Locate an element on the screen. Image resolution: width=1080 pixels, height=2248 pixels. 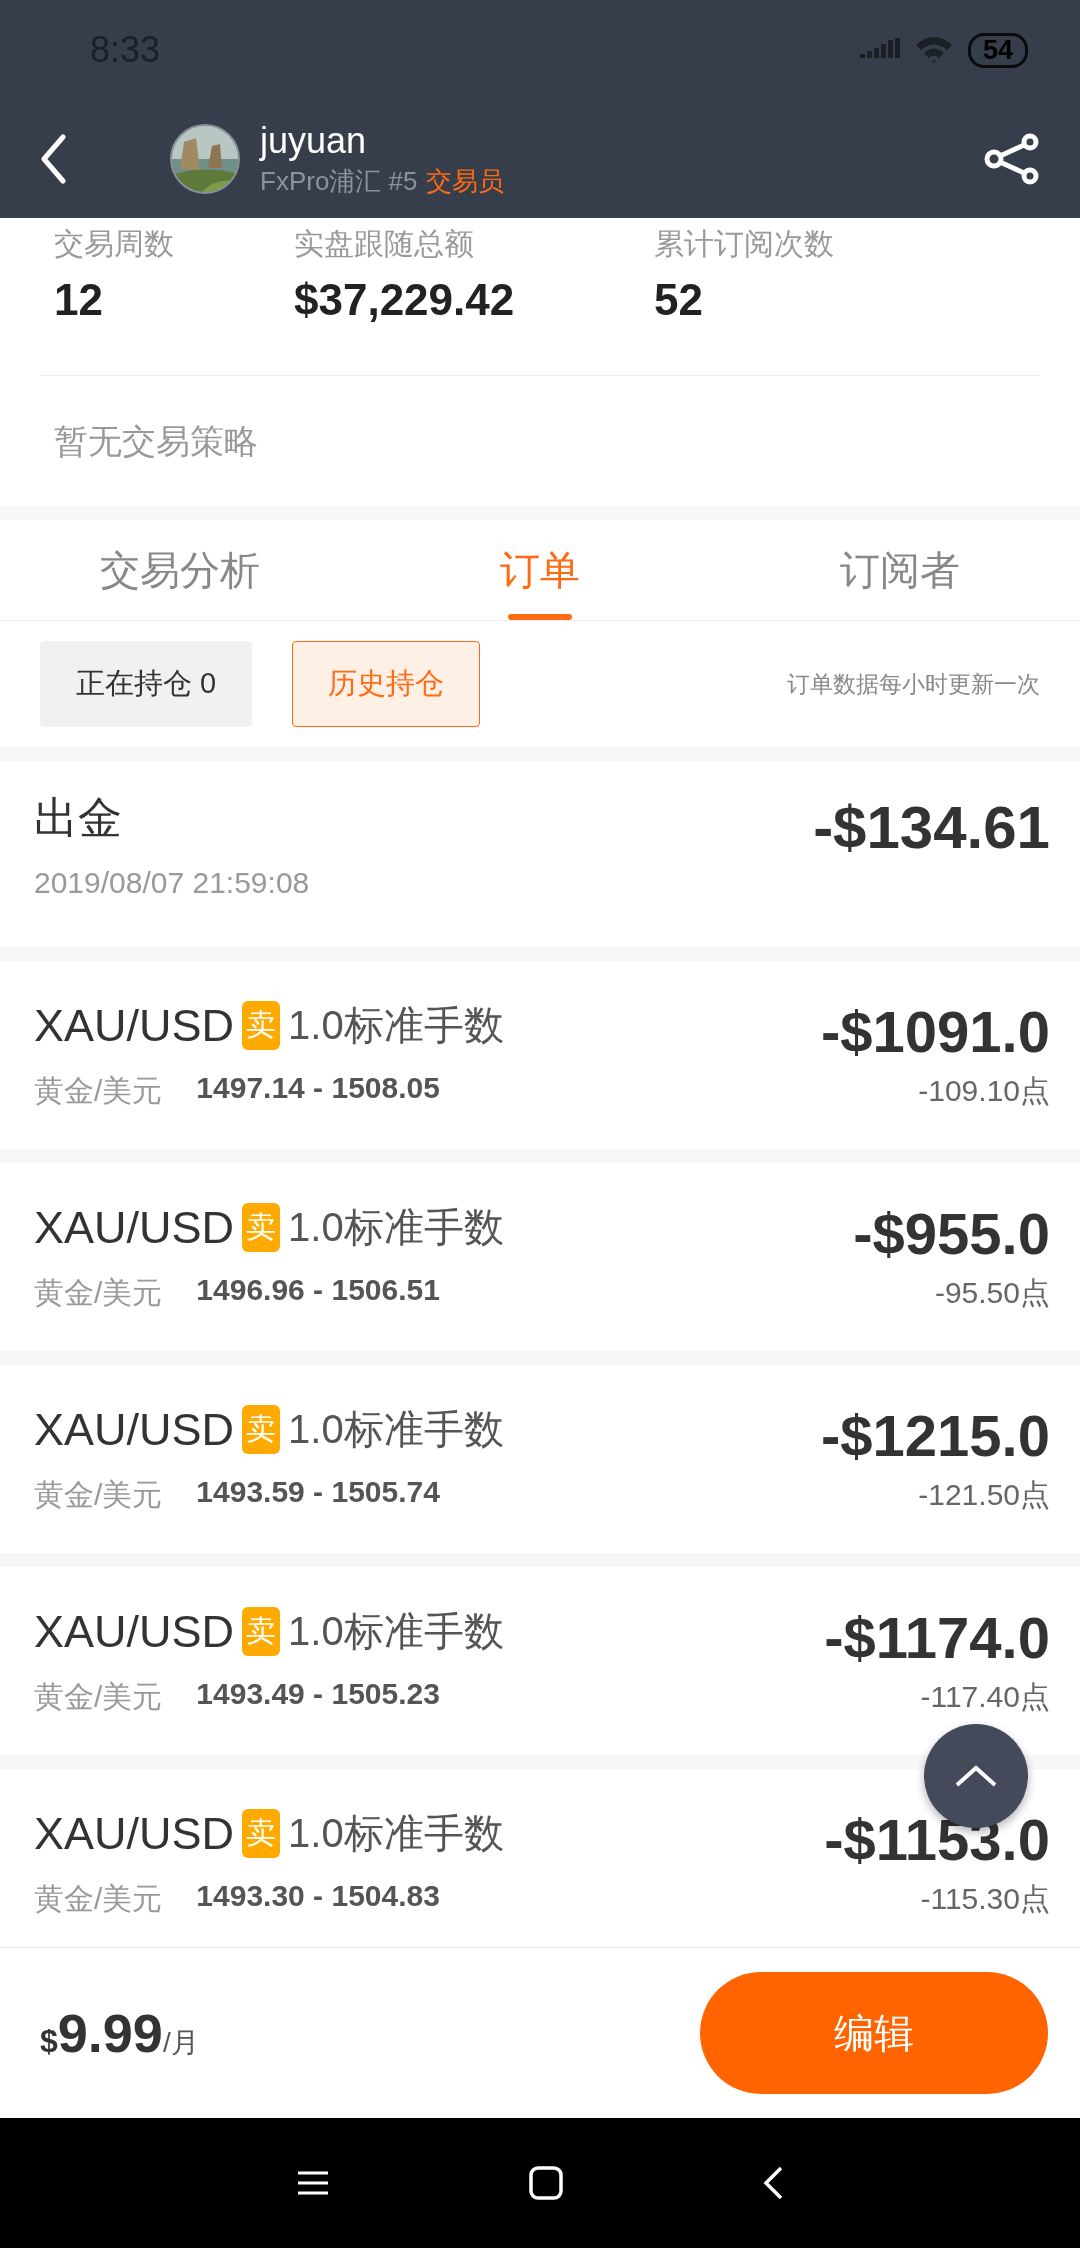
tab: 订单 is located at coordinates (540, 570).